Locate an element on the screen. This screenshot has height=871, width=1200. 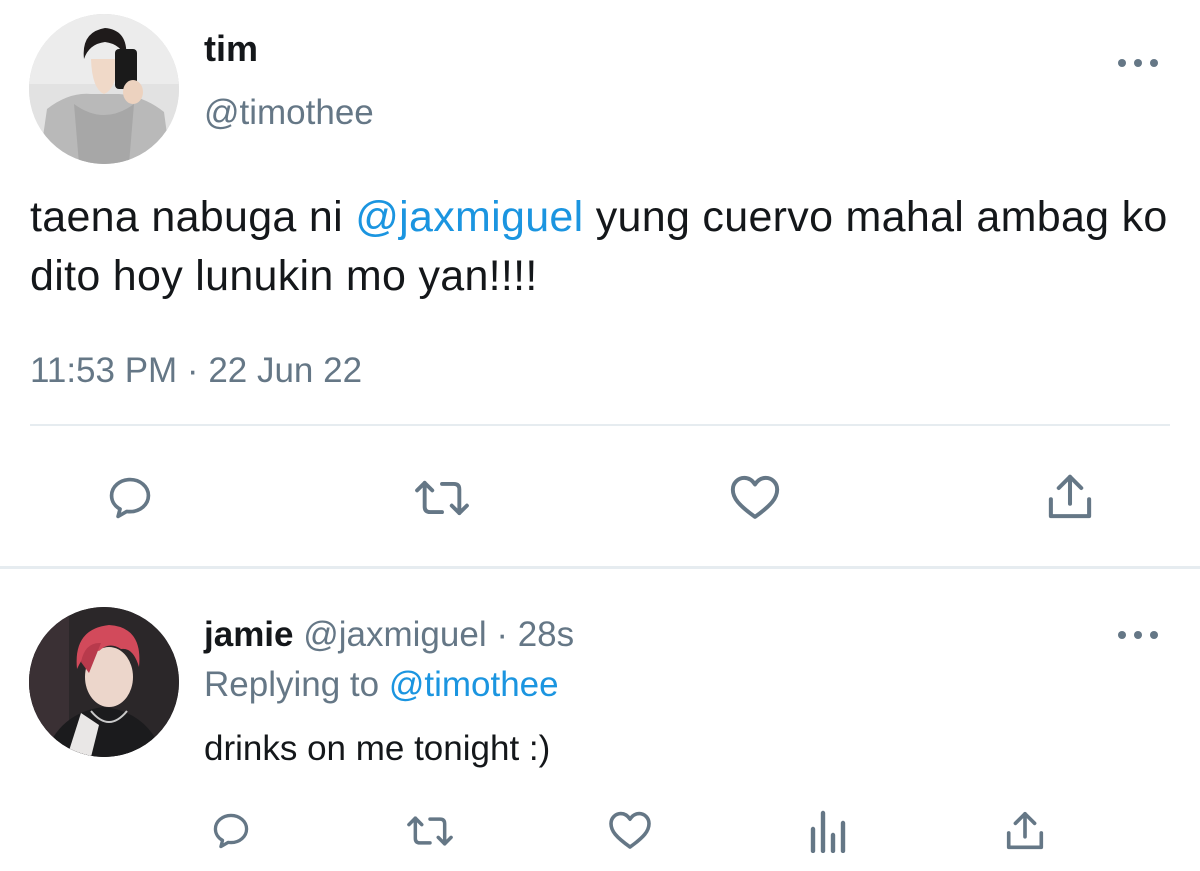
tweet-text-segment: taena nabuga ni is located at coordinates (193, 217).